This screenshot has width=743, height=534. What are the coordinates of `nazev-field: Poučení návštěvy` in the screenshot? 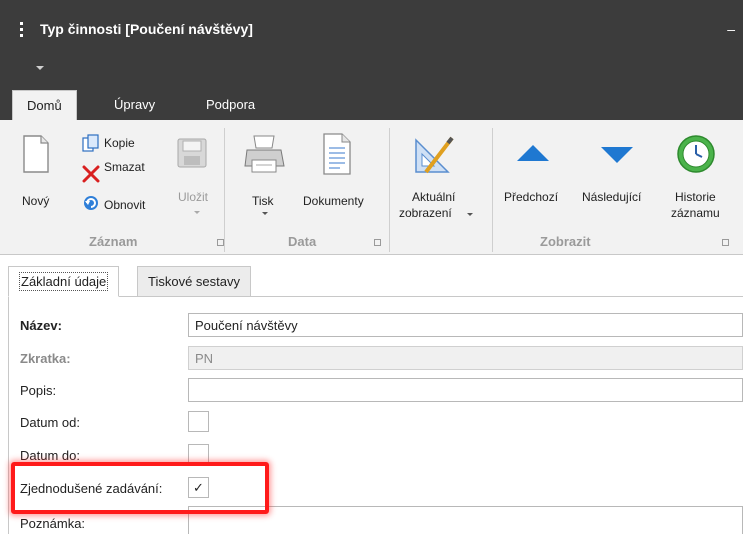 It's located at (465, 325).